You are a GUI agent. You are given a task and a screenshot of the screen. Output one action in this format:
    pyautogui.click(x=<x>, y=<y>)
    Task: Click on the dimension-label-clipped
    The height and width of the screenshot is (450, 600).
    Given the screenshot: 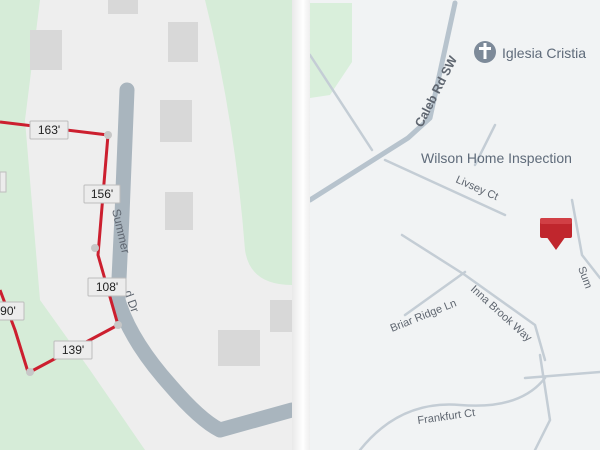 What is the action you would take?
    pyautogui.click(x=3, y=182)
    